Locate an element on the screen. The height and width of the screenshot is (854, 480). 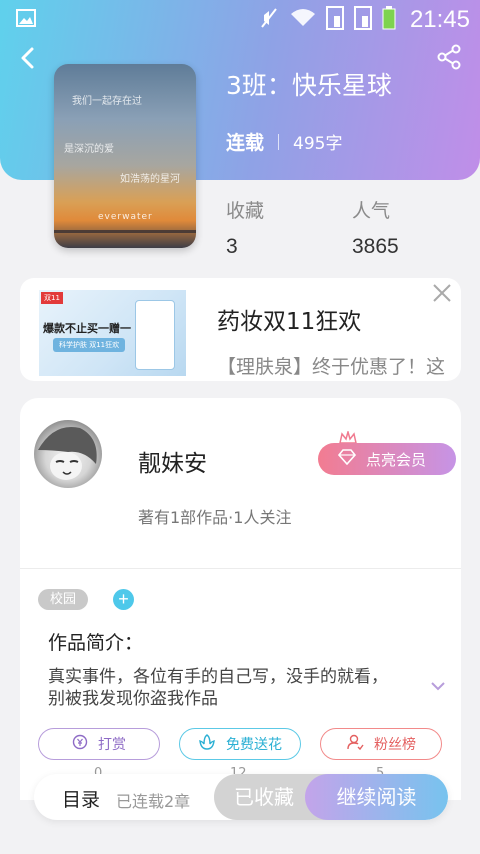
favorites-value: 3 is located at coordinates (232, 246).